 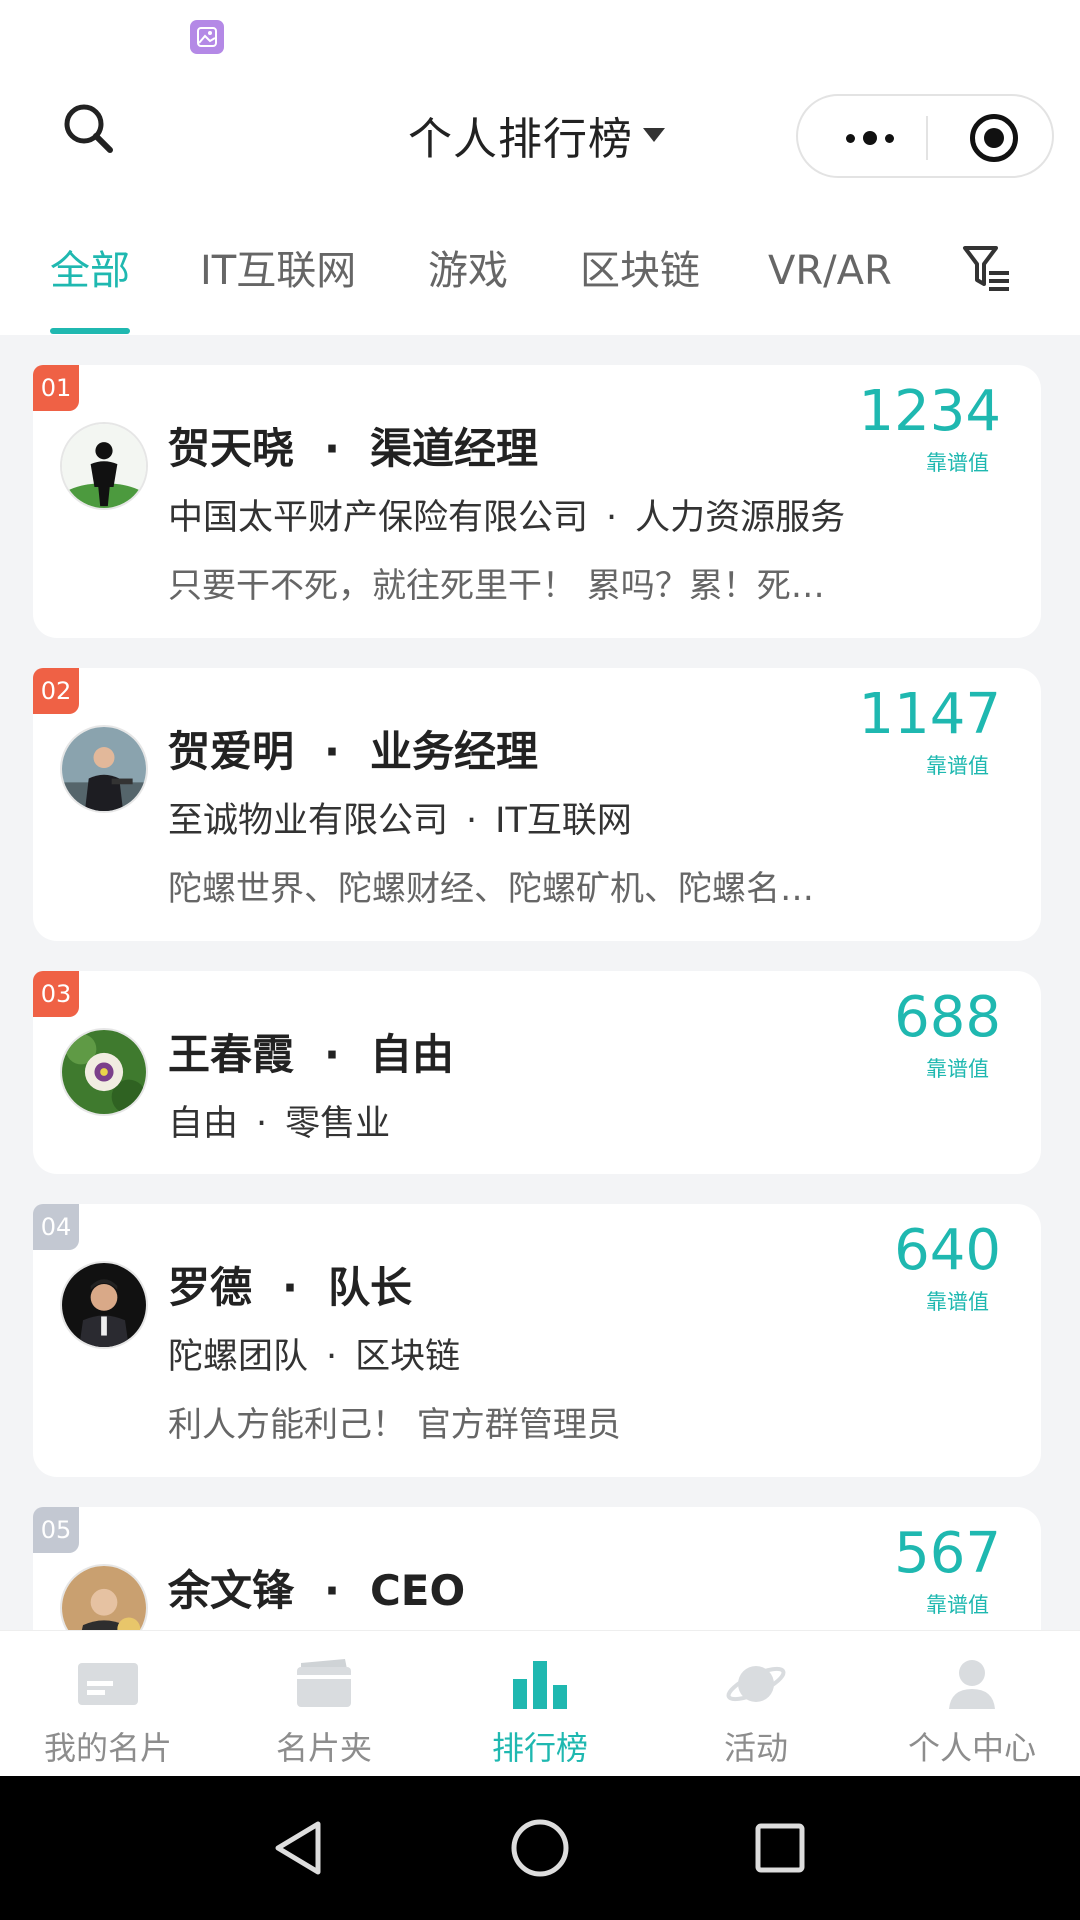 What do you see at coordinates (300, 1848) in the screenshot?
I see `back-icon` at bounding box center [300, 1848].